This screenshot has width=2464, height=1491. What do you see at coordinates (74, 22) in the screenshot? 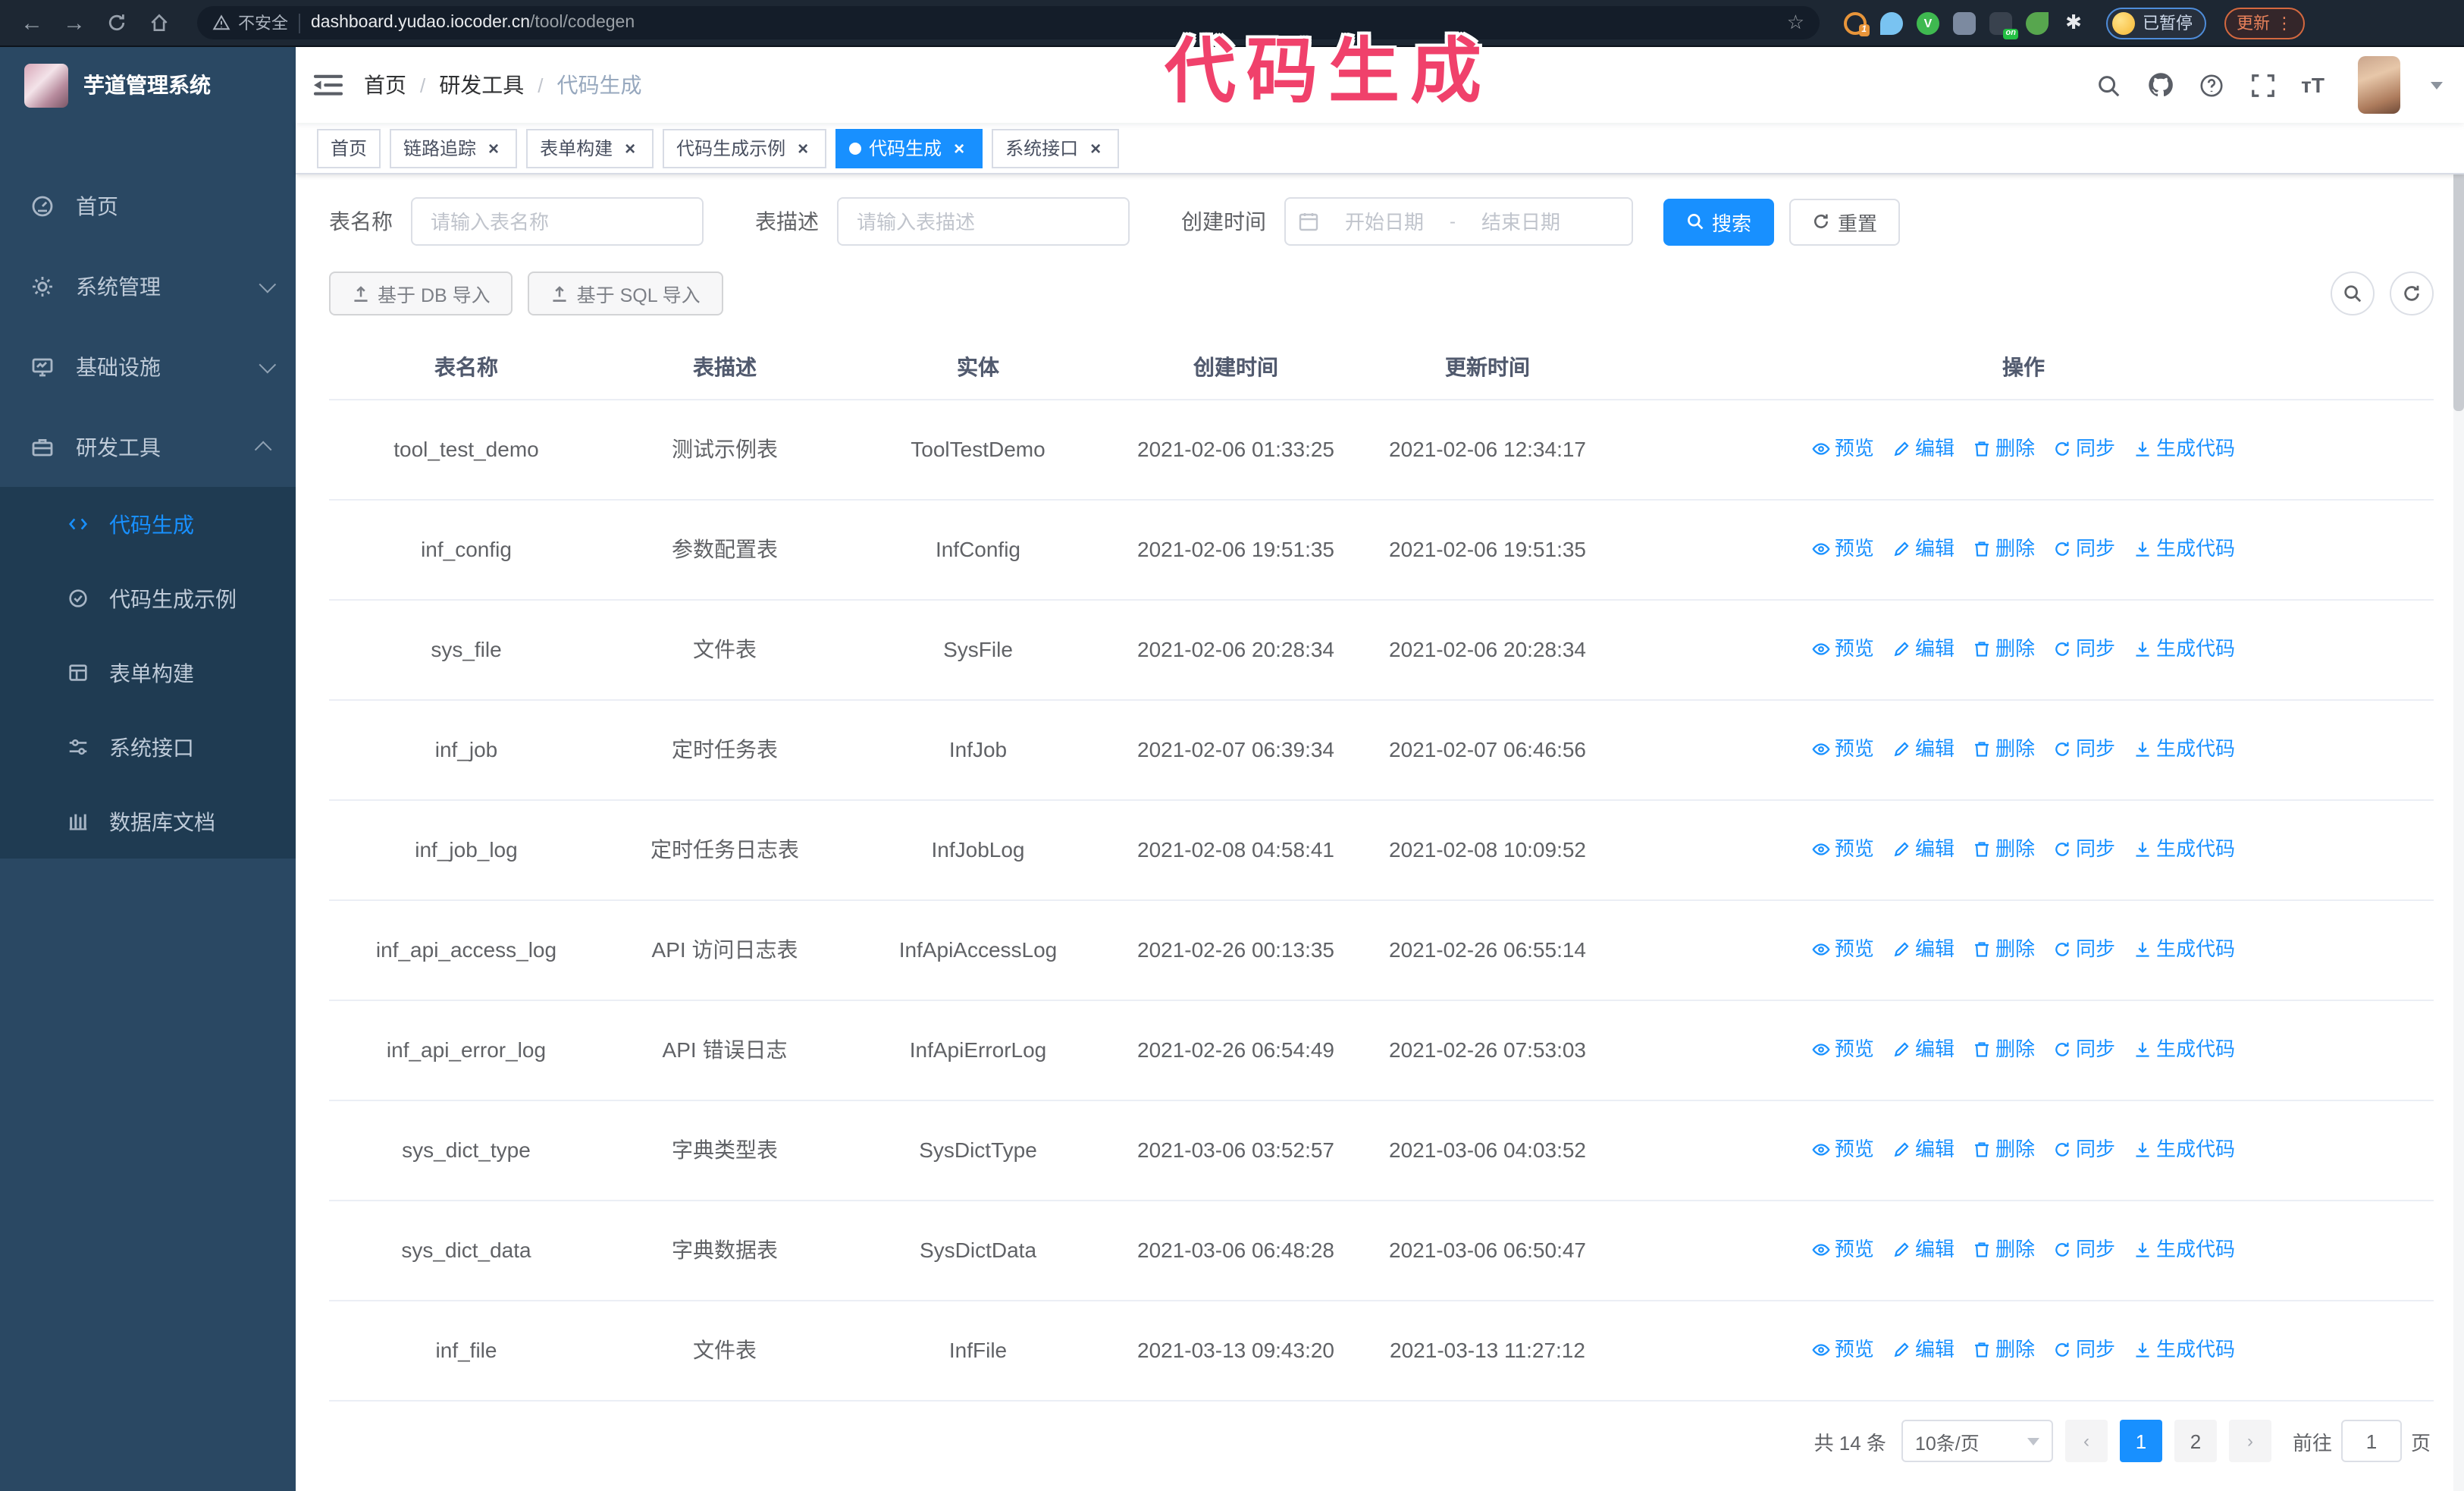
I see `forward-icon: →` at bounding box center [74, 22].